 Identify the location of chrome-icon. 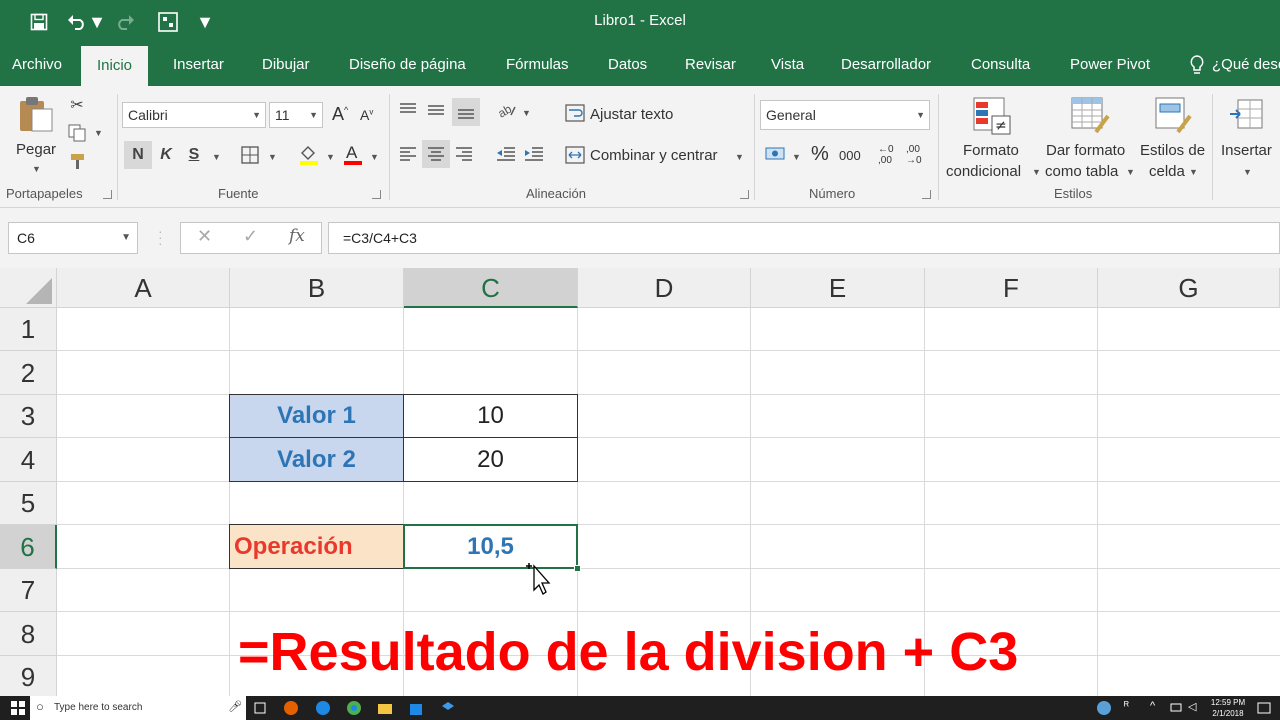
(354, 708).